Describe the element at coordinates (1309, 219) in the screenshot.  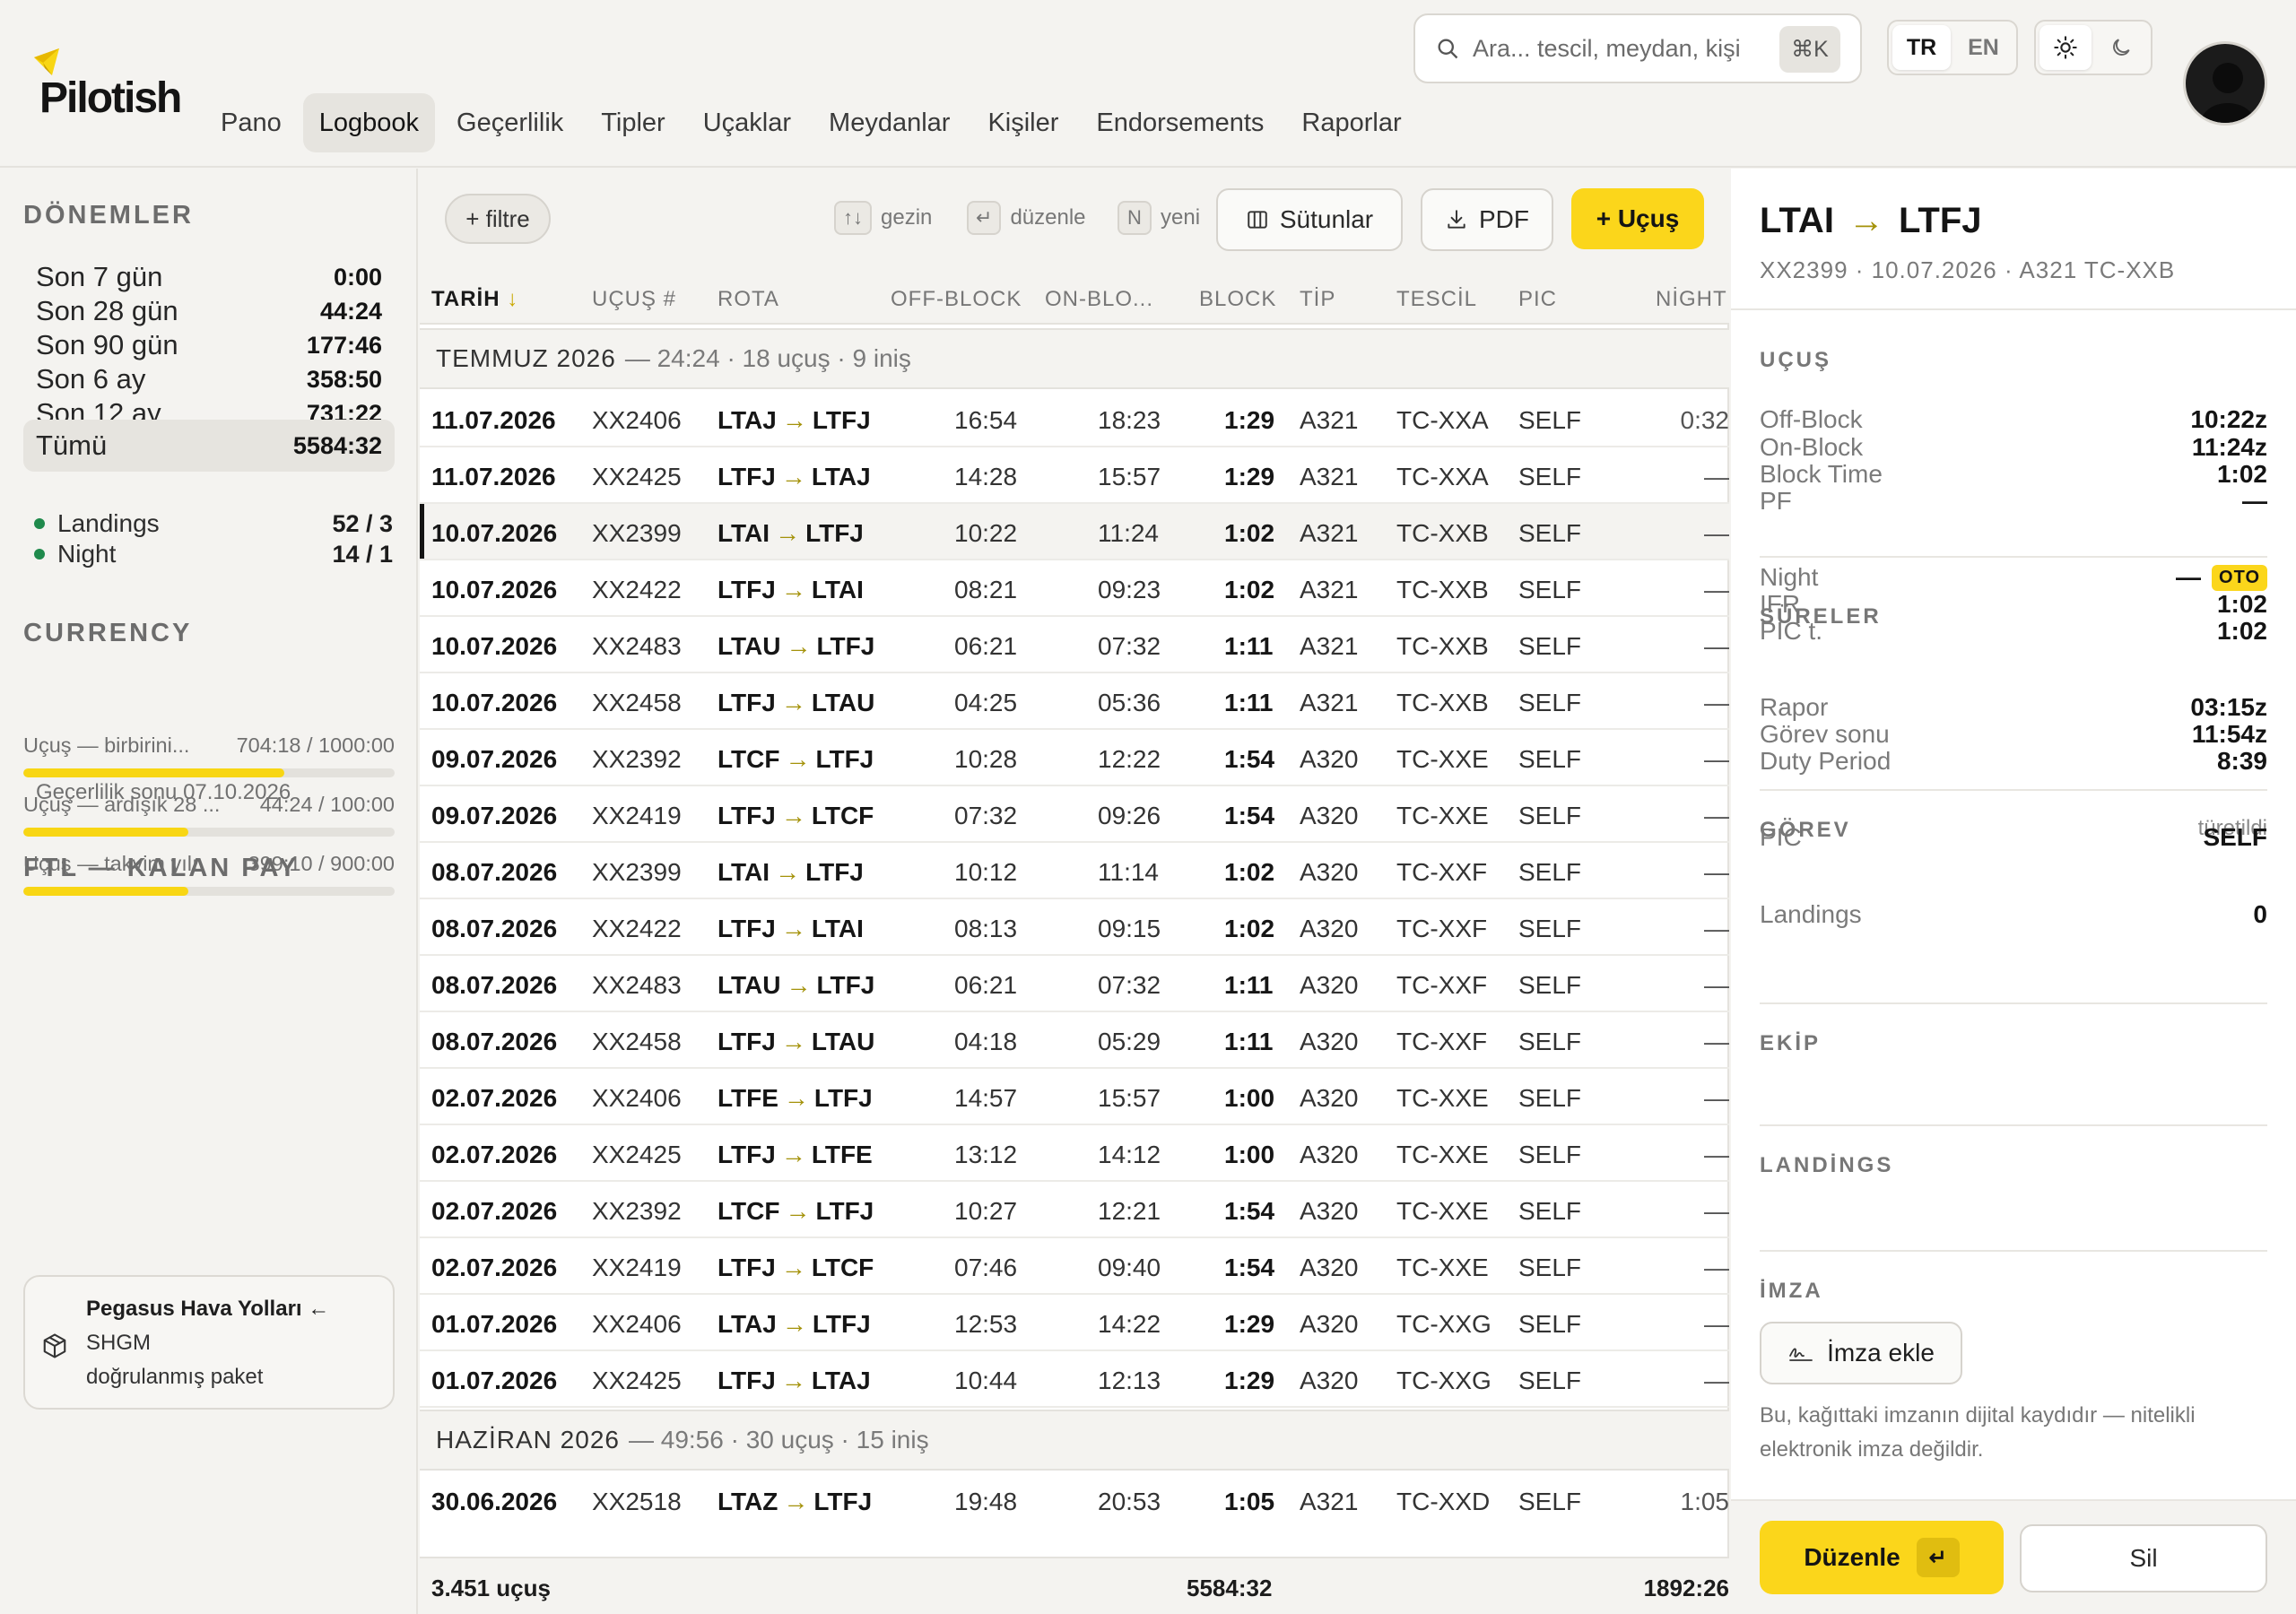
I see `columns-button: Sütunlar` at that location.